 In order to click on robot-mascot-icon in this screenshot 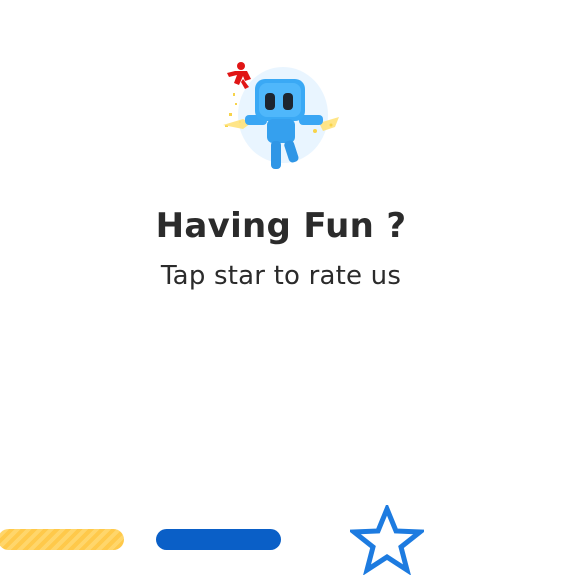, I will do `click(281, 115)`.